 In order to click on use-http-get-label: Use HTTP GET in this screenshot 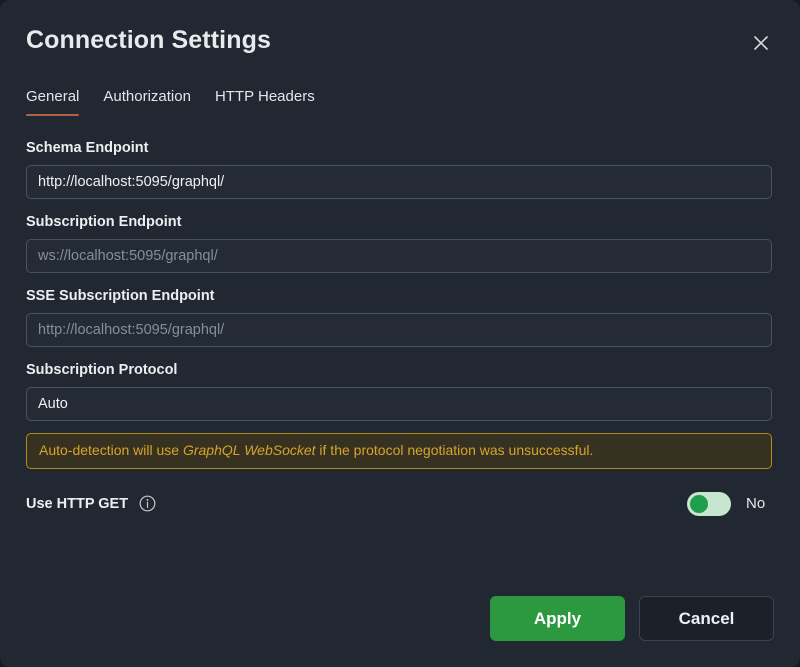, I will do `click(77, 503)`.